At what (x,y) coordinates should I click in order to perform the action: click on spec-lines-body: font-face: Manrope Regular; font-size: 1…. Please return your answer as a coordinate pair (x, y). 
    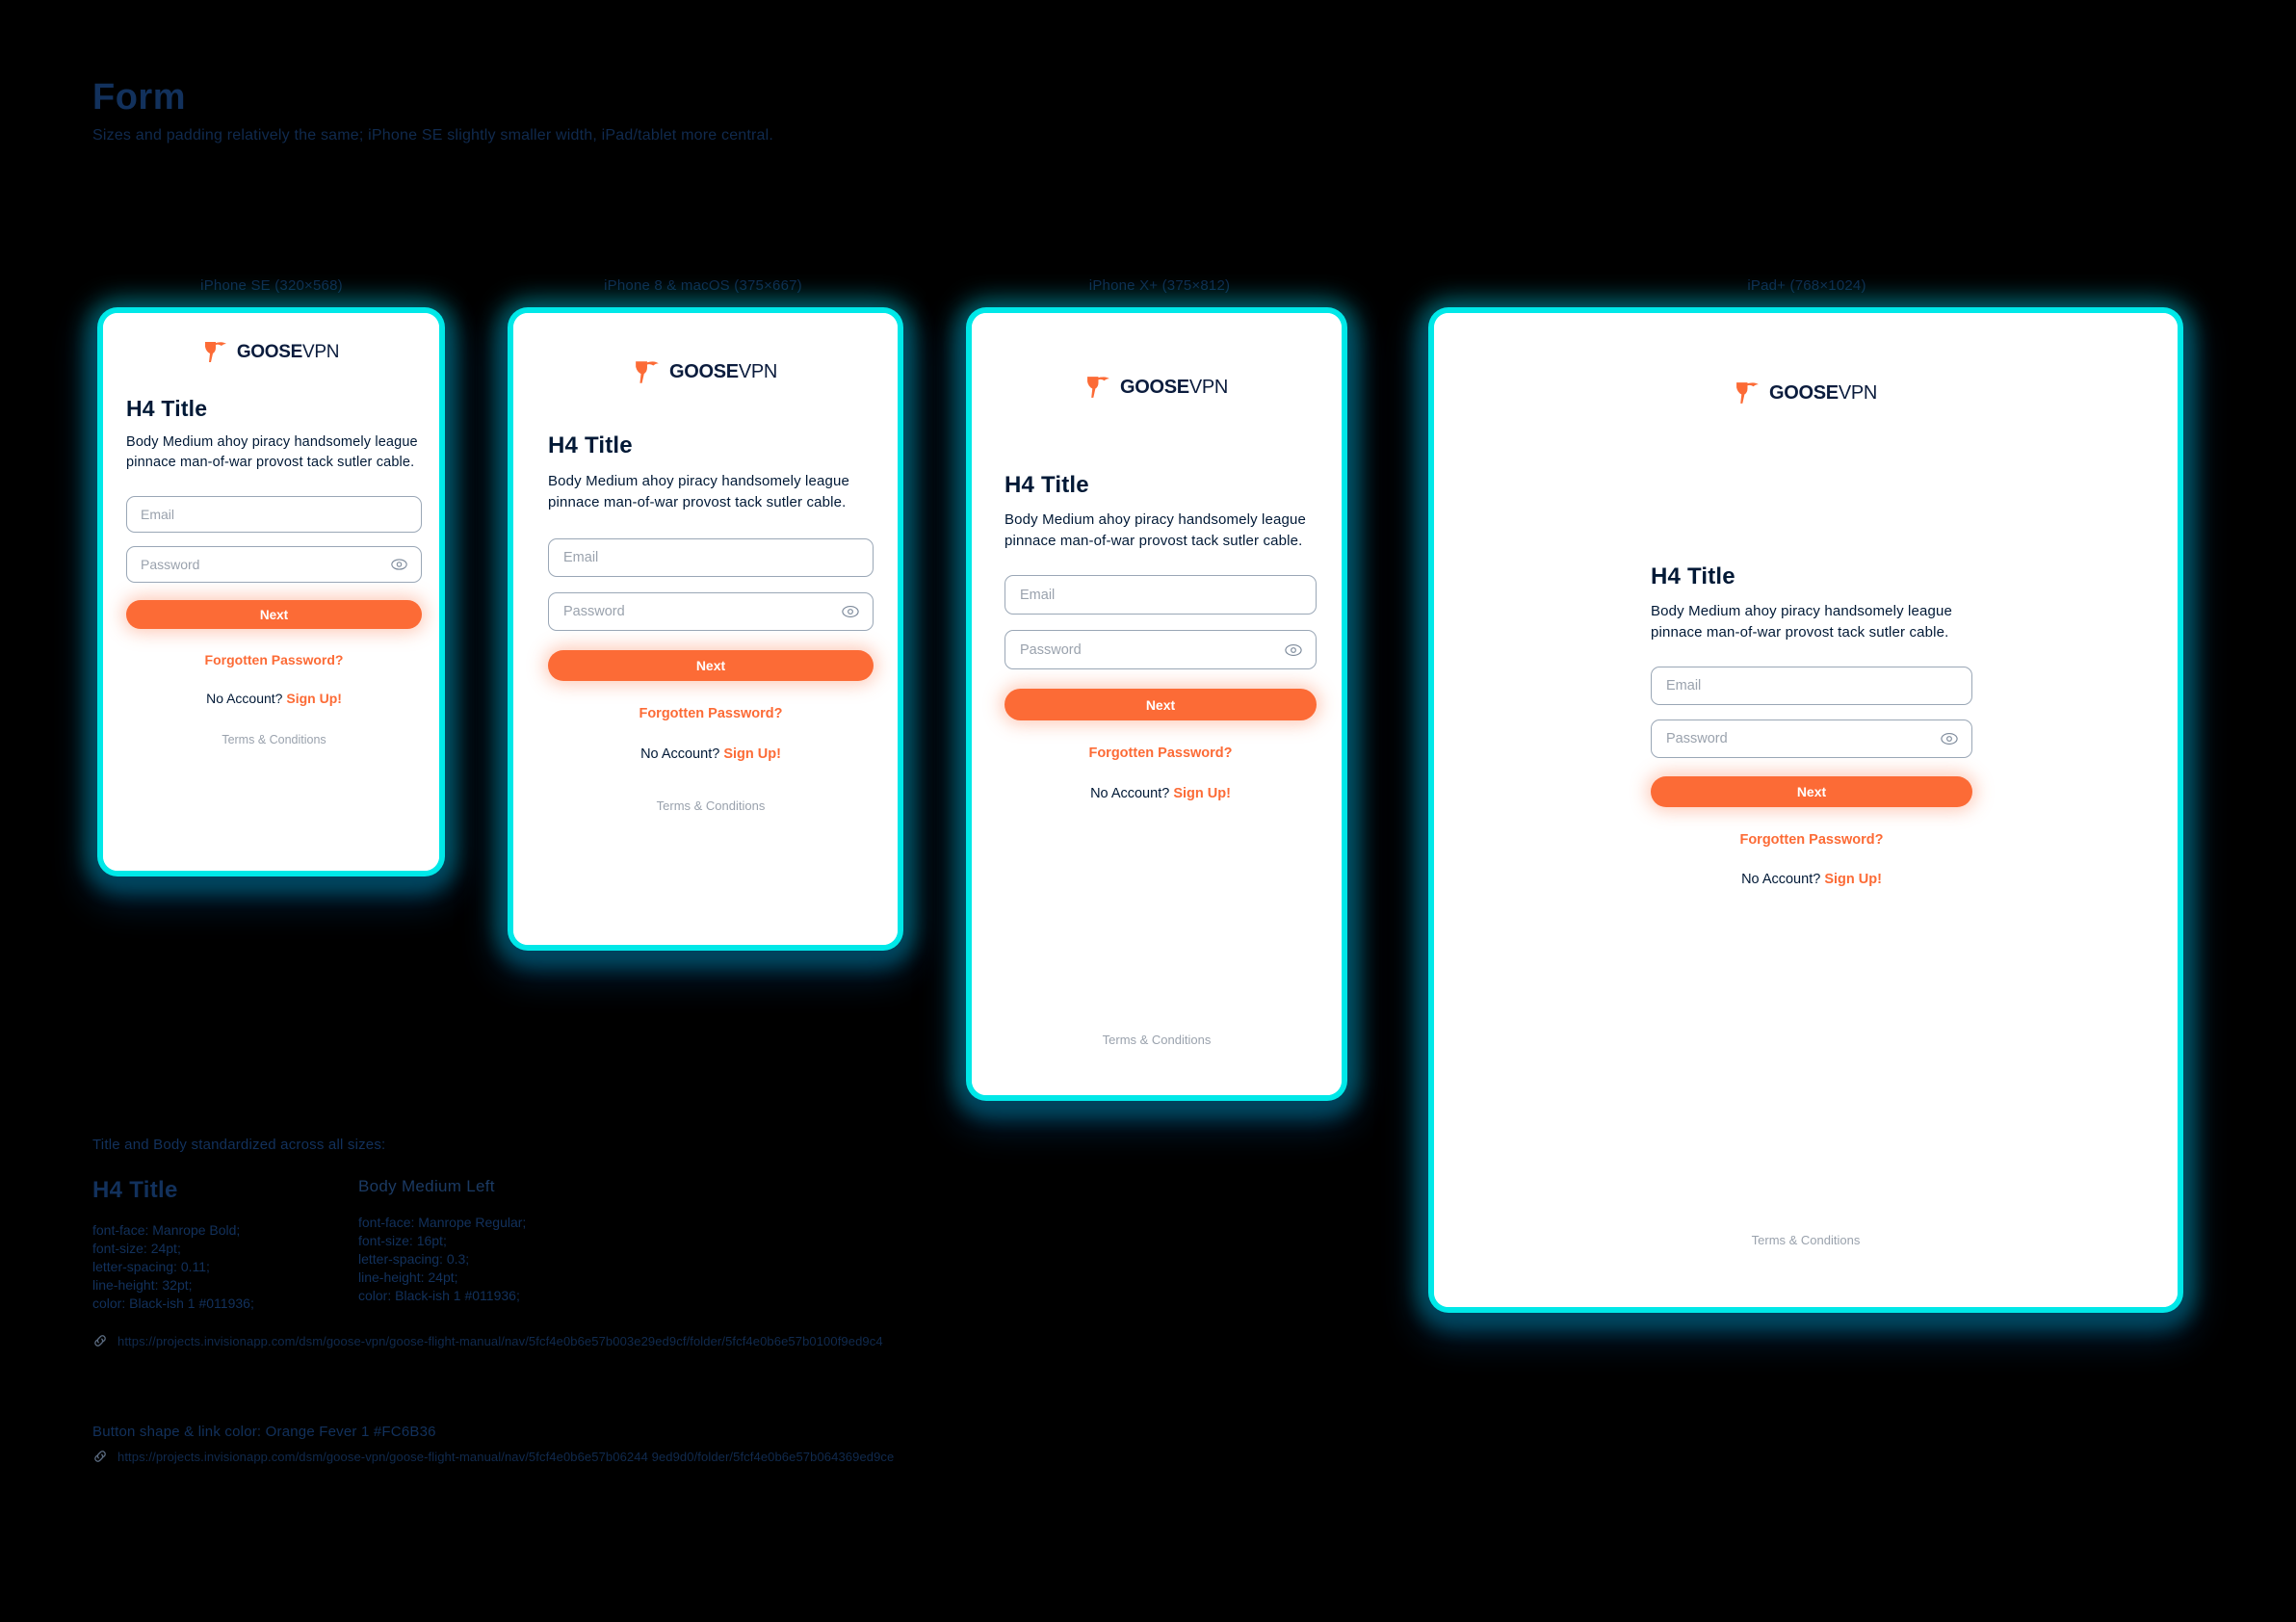
    Looking at the image, I should click on (442, 1259).